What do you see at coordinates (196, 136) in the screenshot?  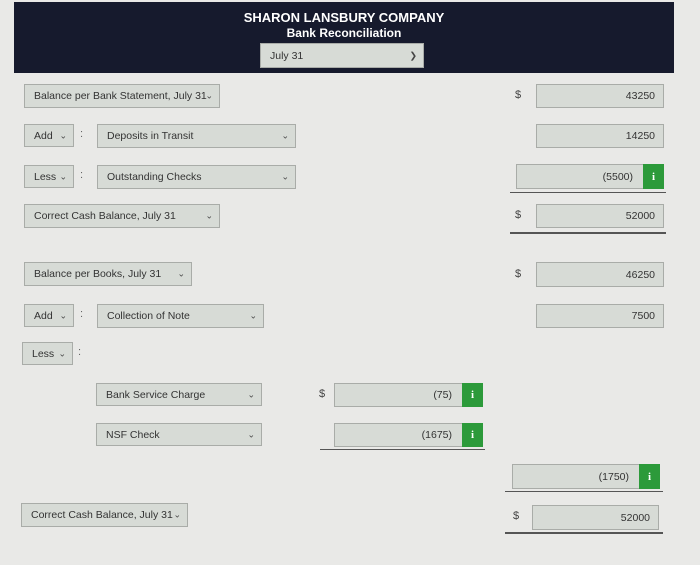 I see `bank-add-item-select: Deposits in Transit ⌄` at bounding box center [196, 136].